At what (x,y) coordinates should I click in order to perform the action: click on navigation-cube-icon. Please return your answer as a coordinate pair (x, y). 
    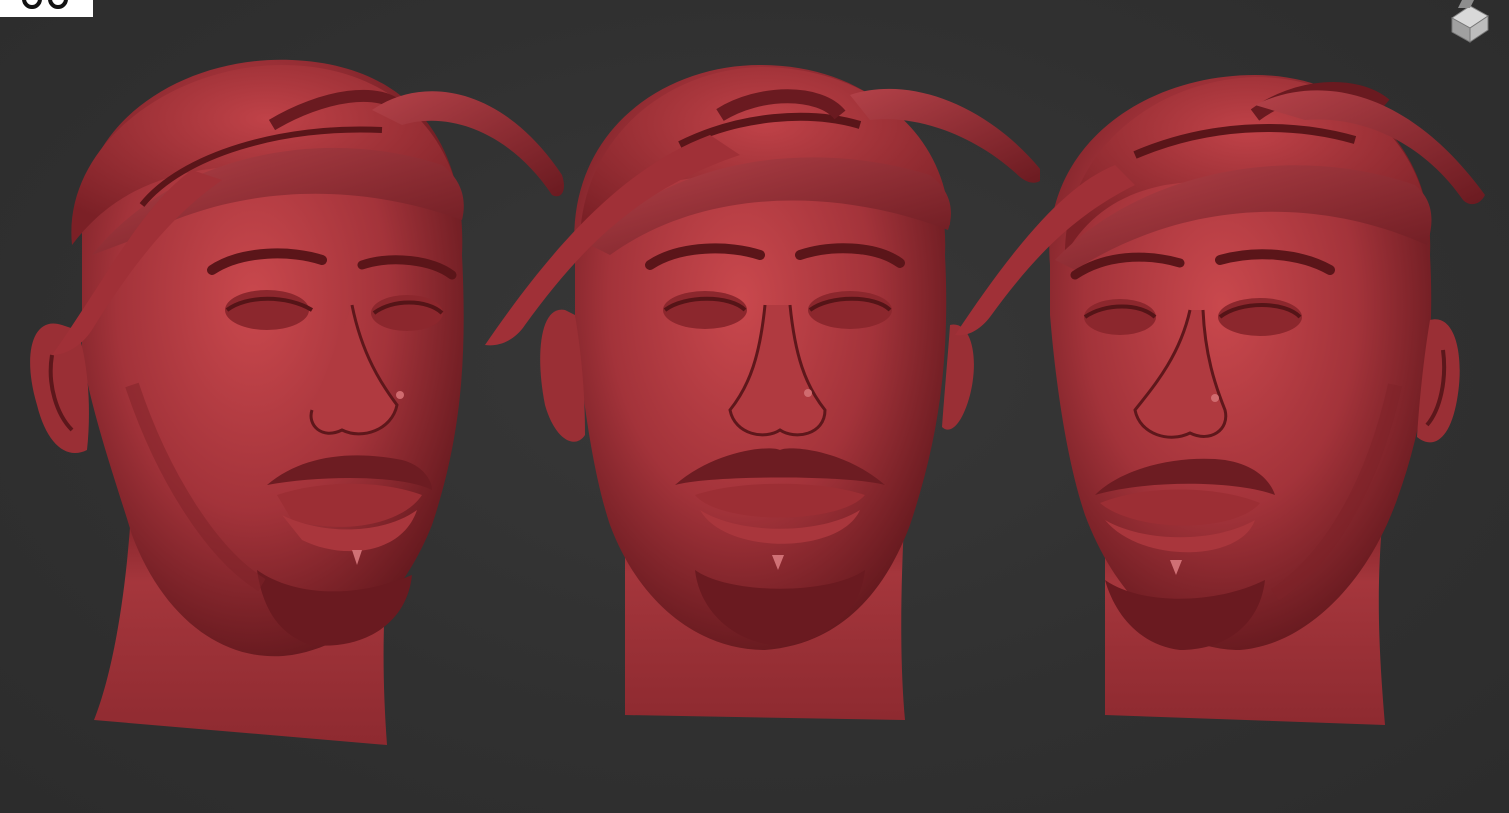
    Looking at the image, I should click on (1470, 22).